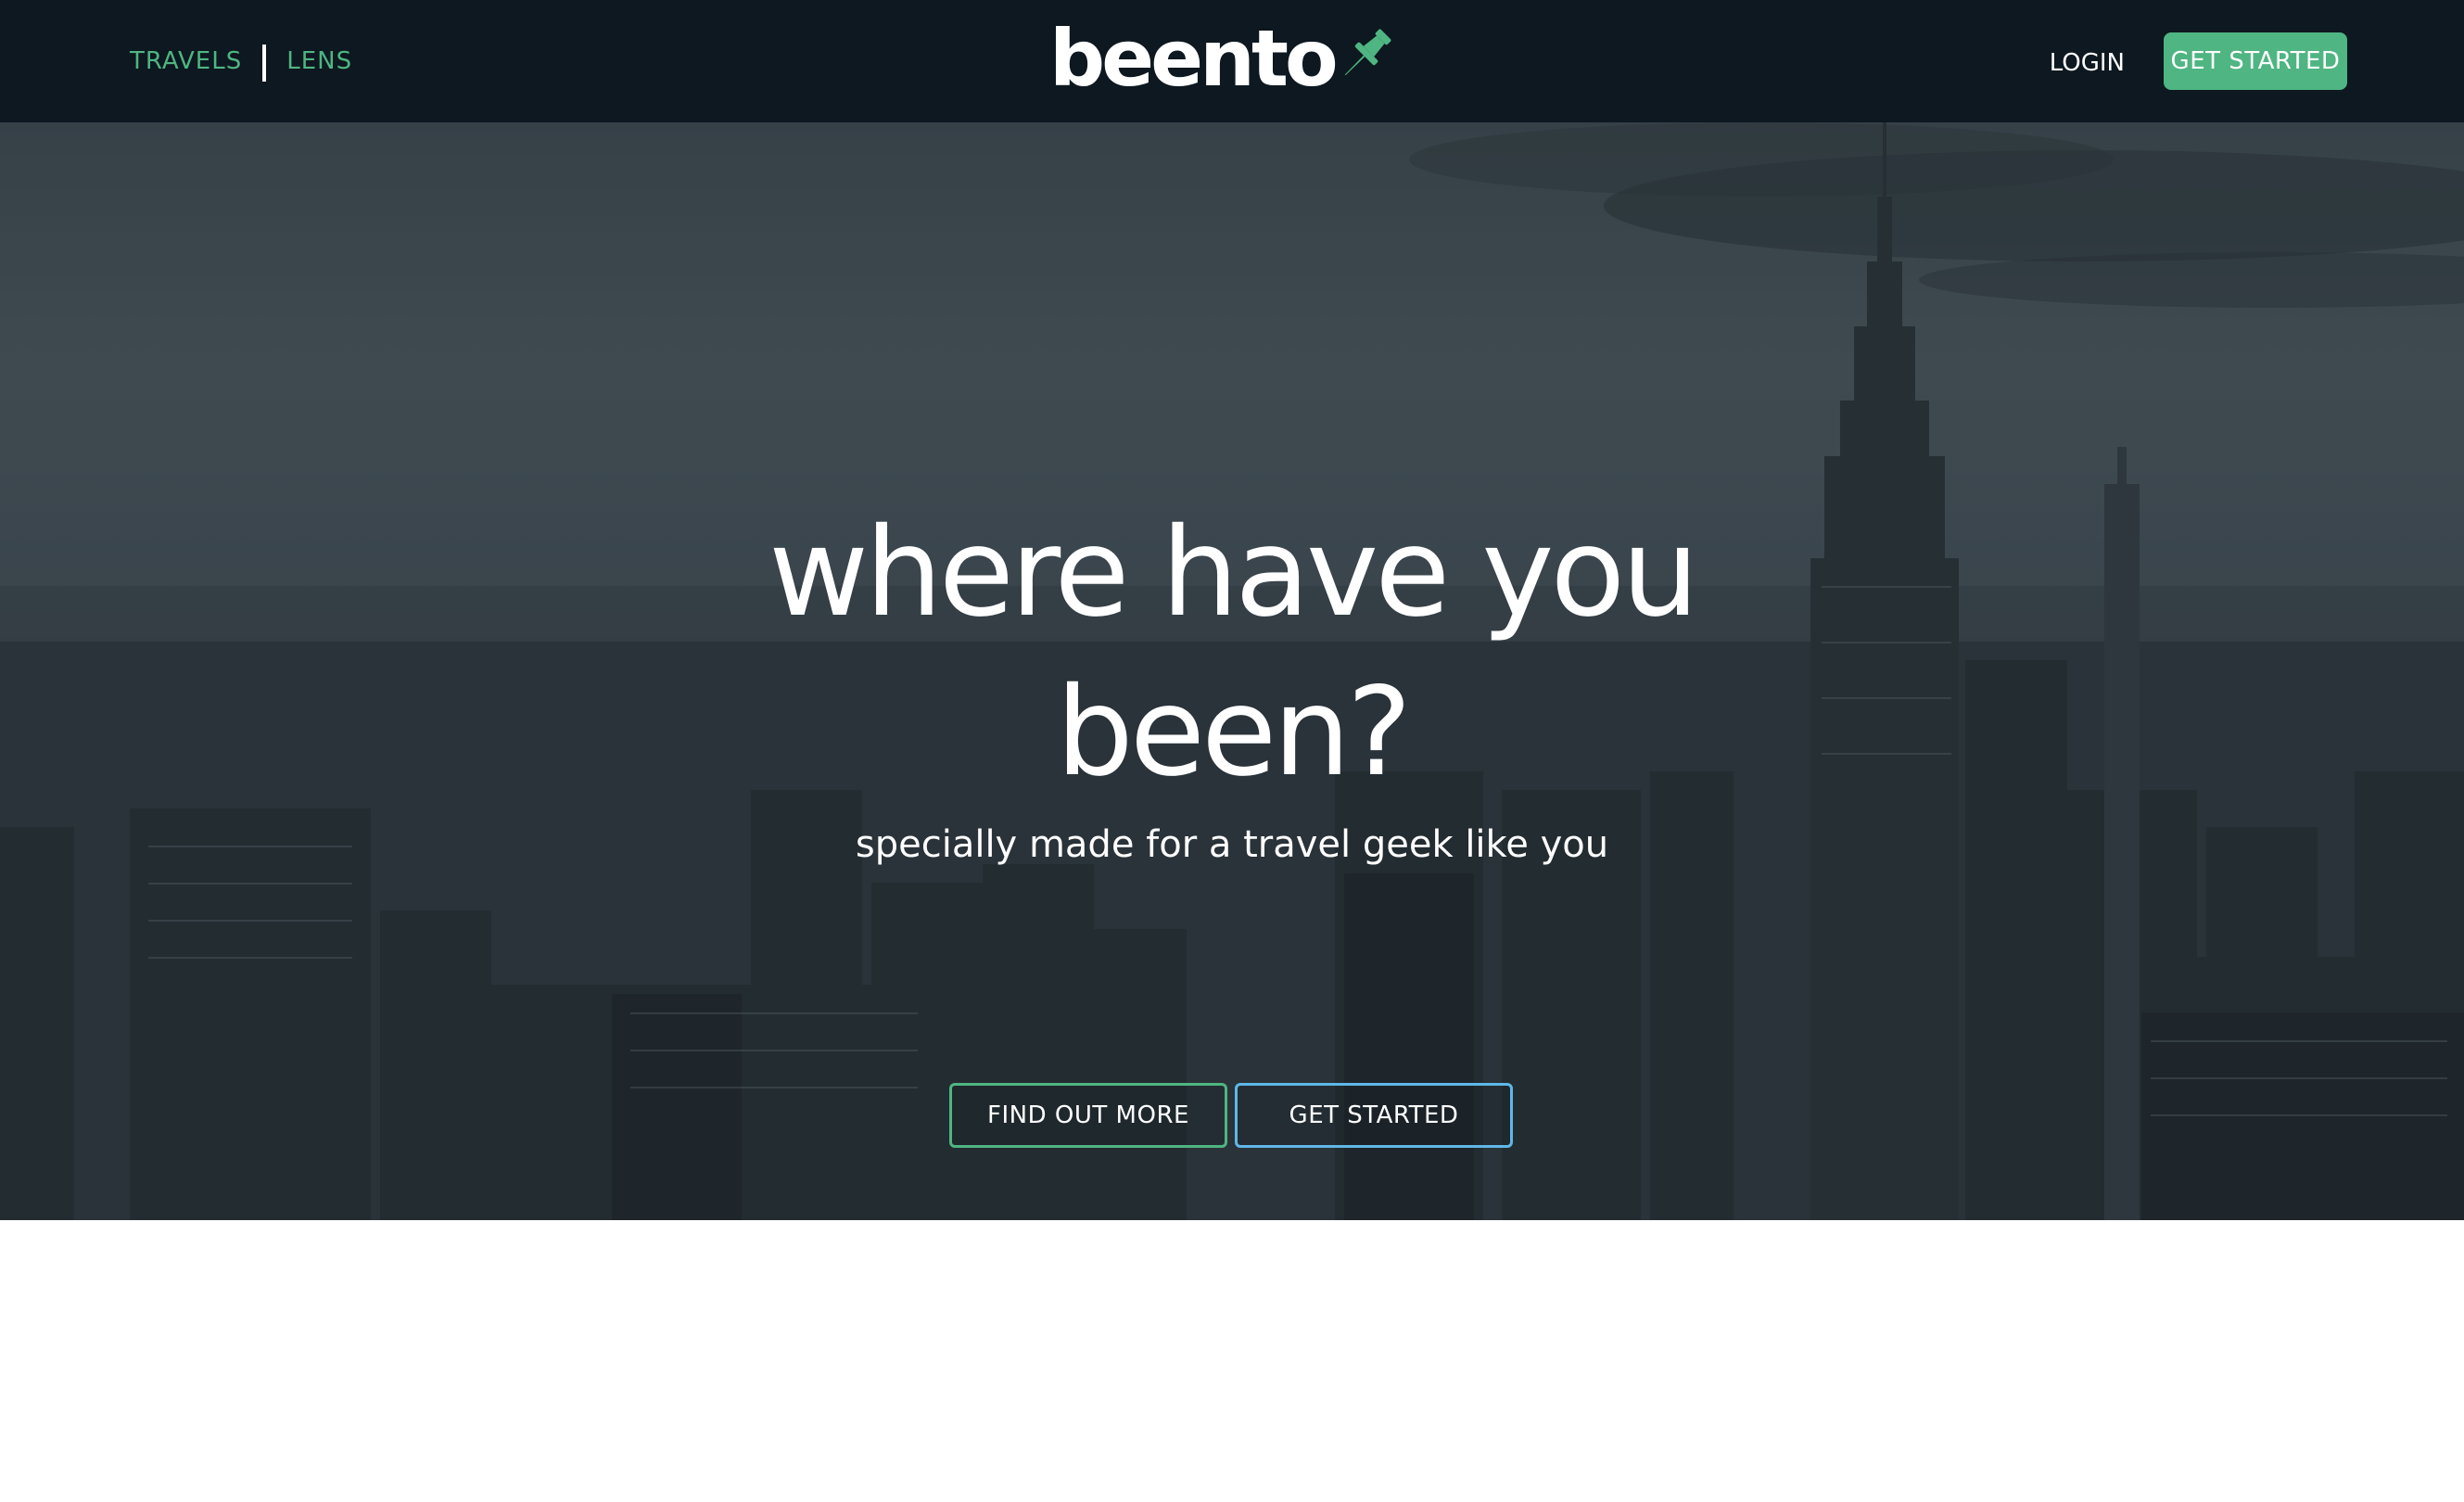  I want to click on nav-get-started-button: GET STARTED, so click(2255, 61).